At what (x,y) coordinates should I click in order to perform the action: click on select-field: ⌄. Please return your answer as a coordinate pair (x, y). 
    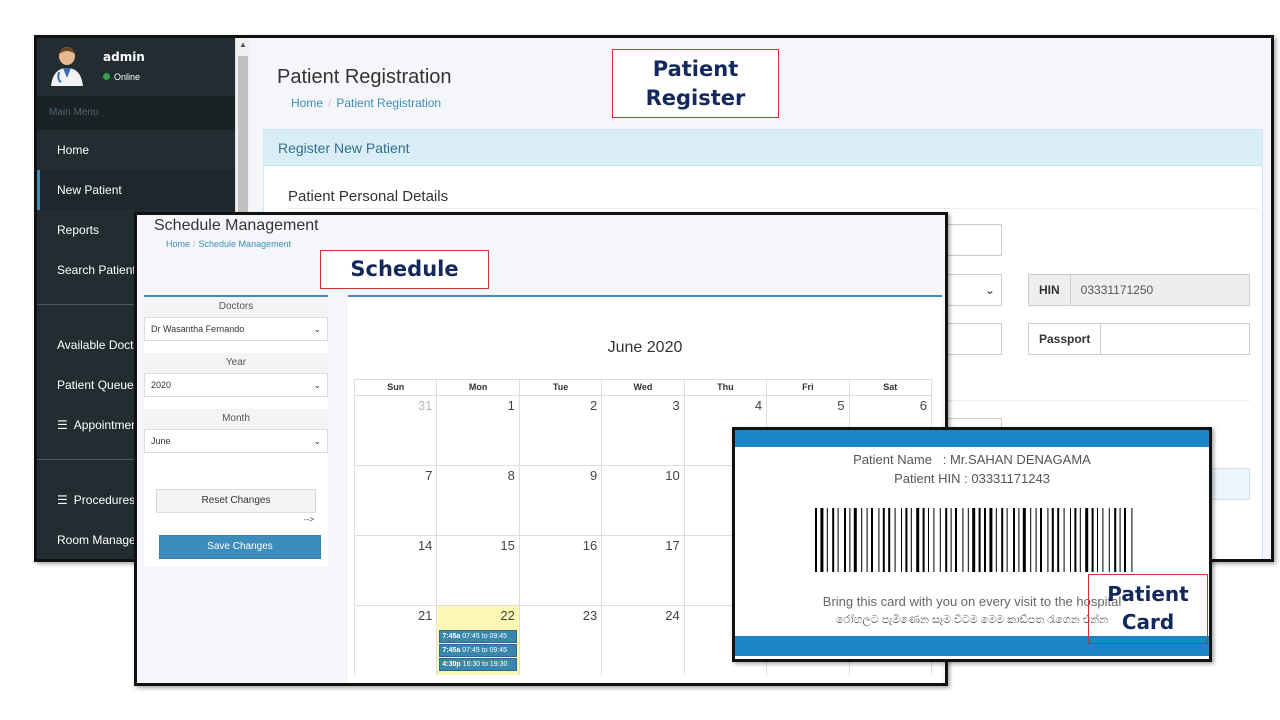
    Looking at the image, I should click on (974, 290).